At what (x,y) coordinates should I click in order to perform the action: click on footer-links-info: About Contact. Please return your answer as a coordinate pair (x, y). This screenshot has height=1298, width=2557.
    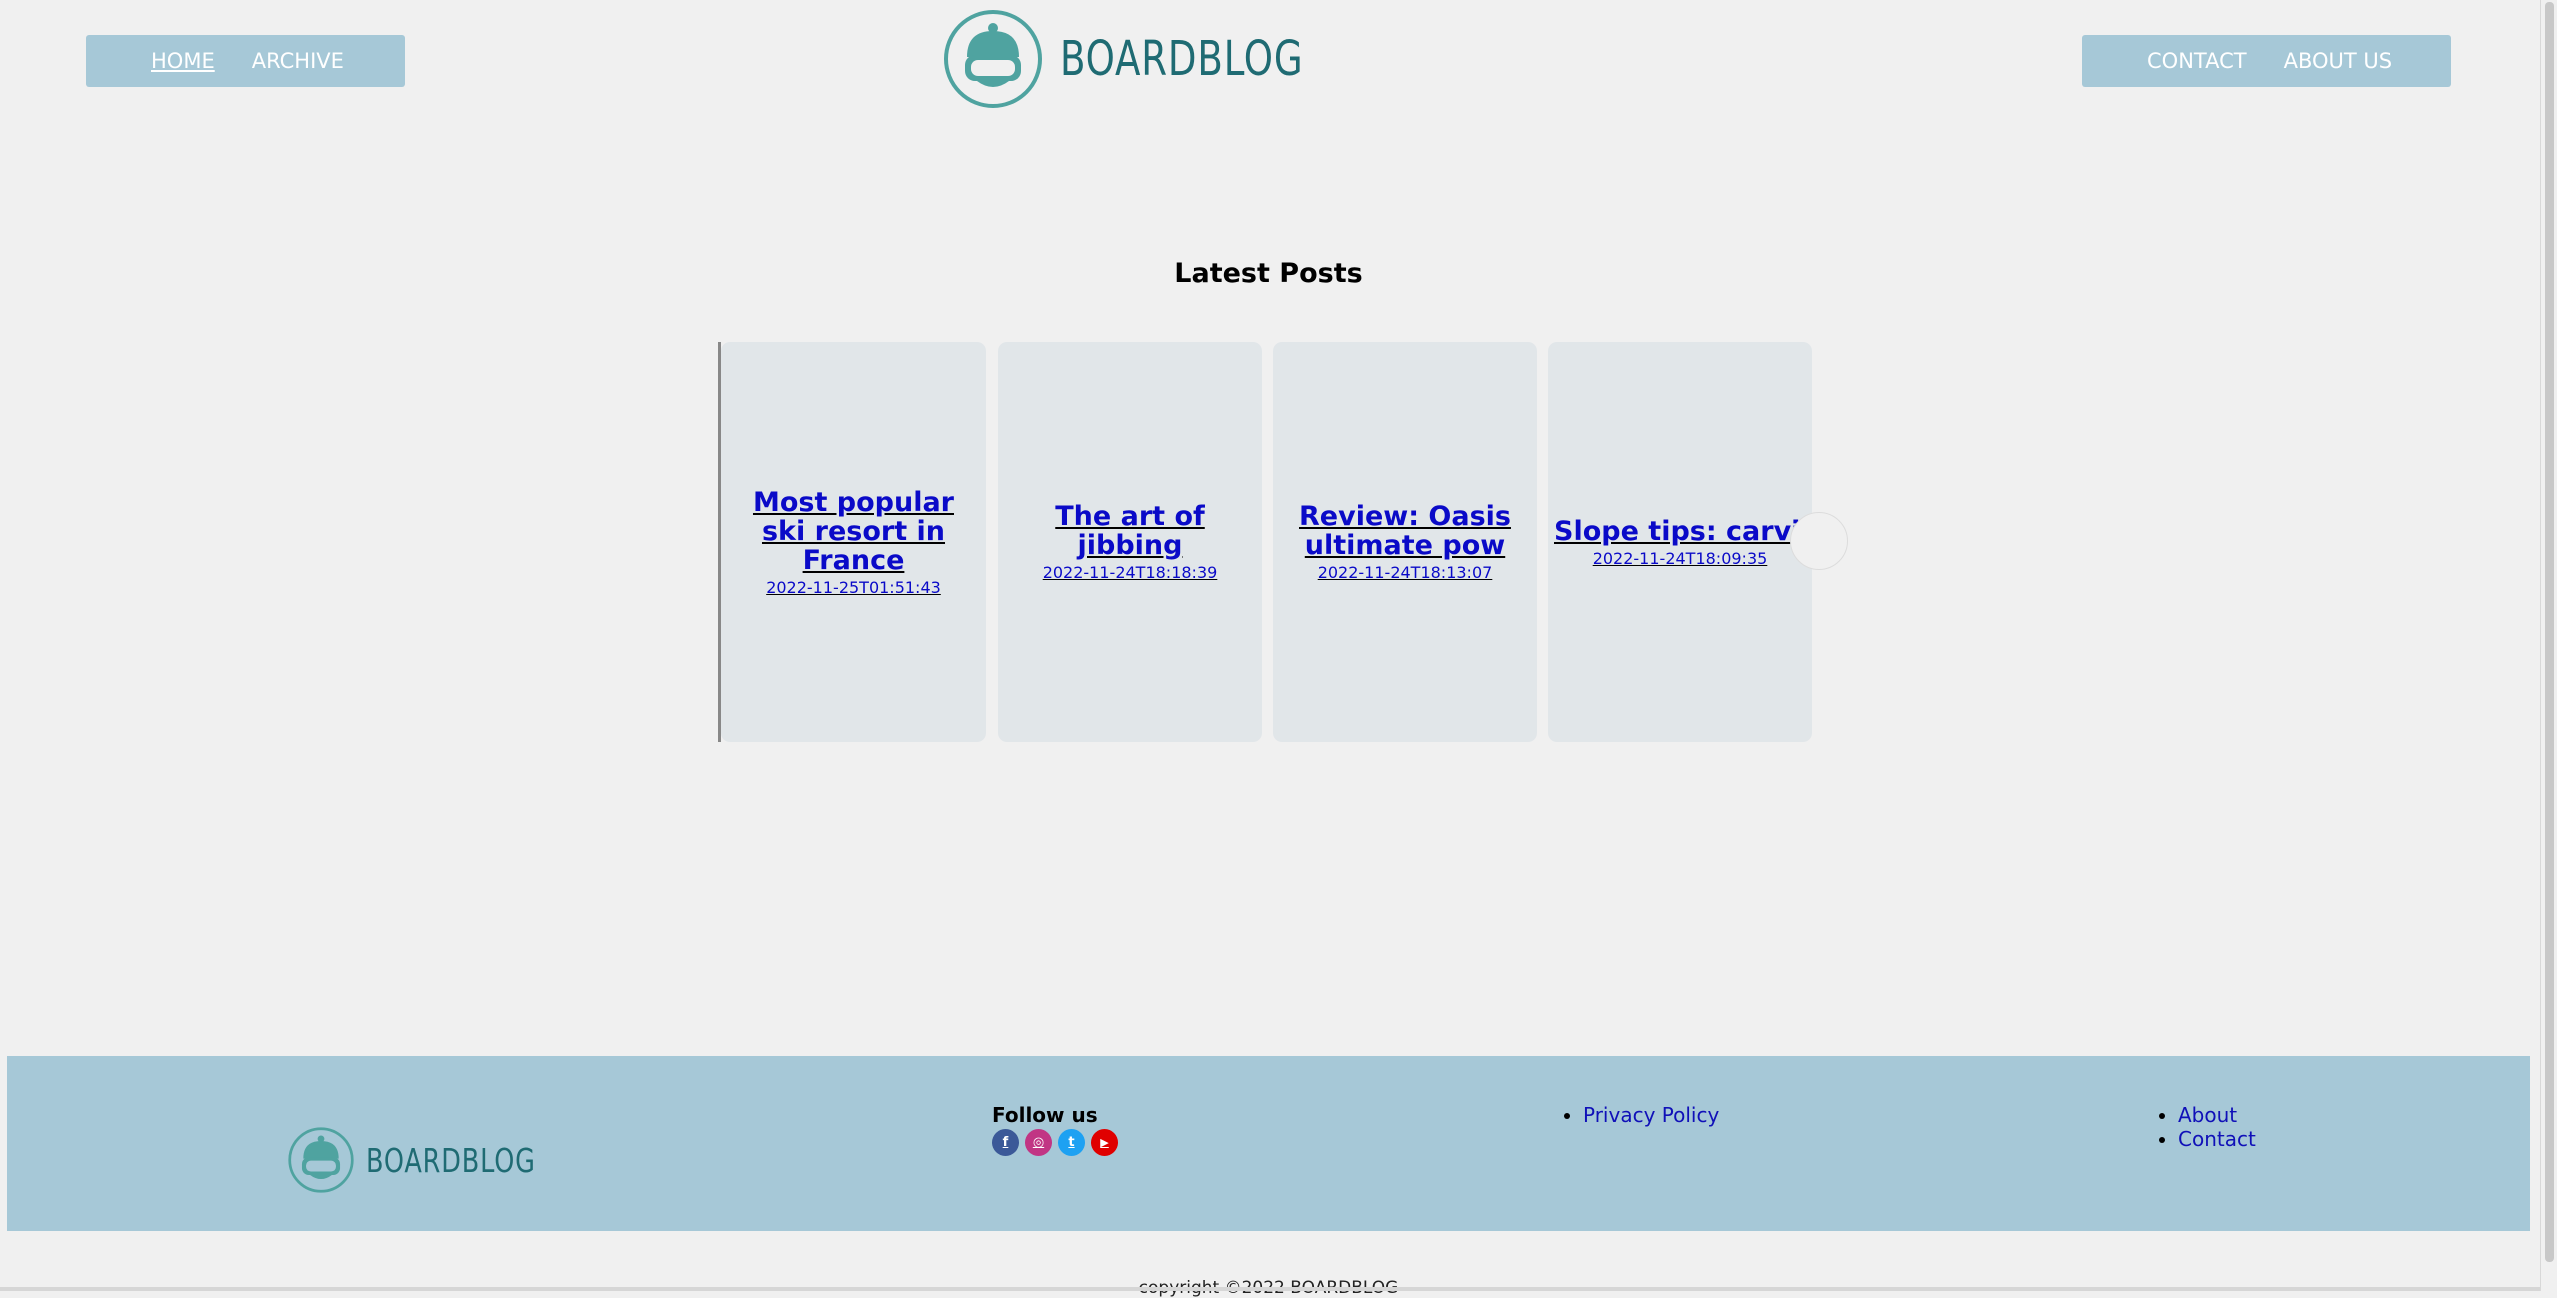
    Looking at the image, I should click on (2204, 1127).